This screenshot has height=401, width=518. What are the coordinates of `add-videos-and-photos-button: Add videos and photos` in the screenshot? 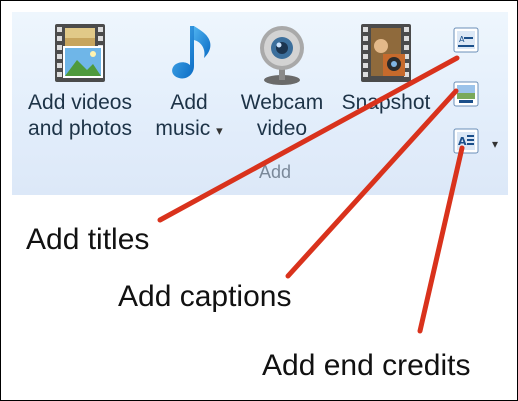 It's located at (80, 81).